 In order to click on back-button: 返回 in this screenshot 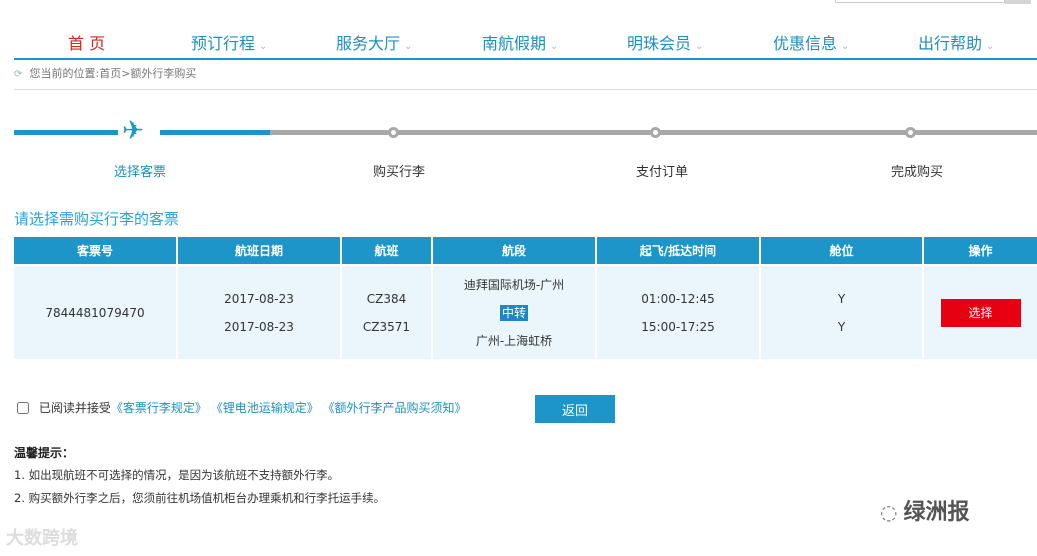, I will do `click(575, 409)`.